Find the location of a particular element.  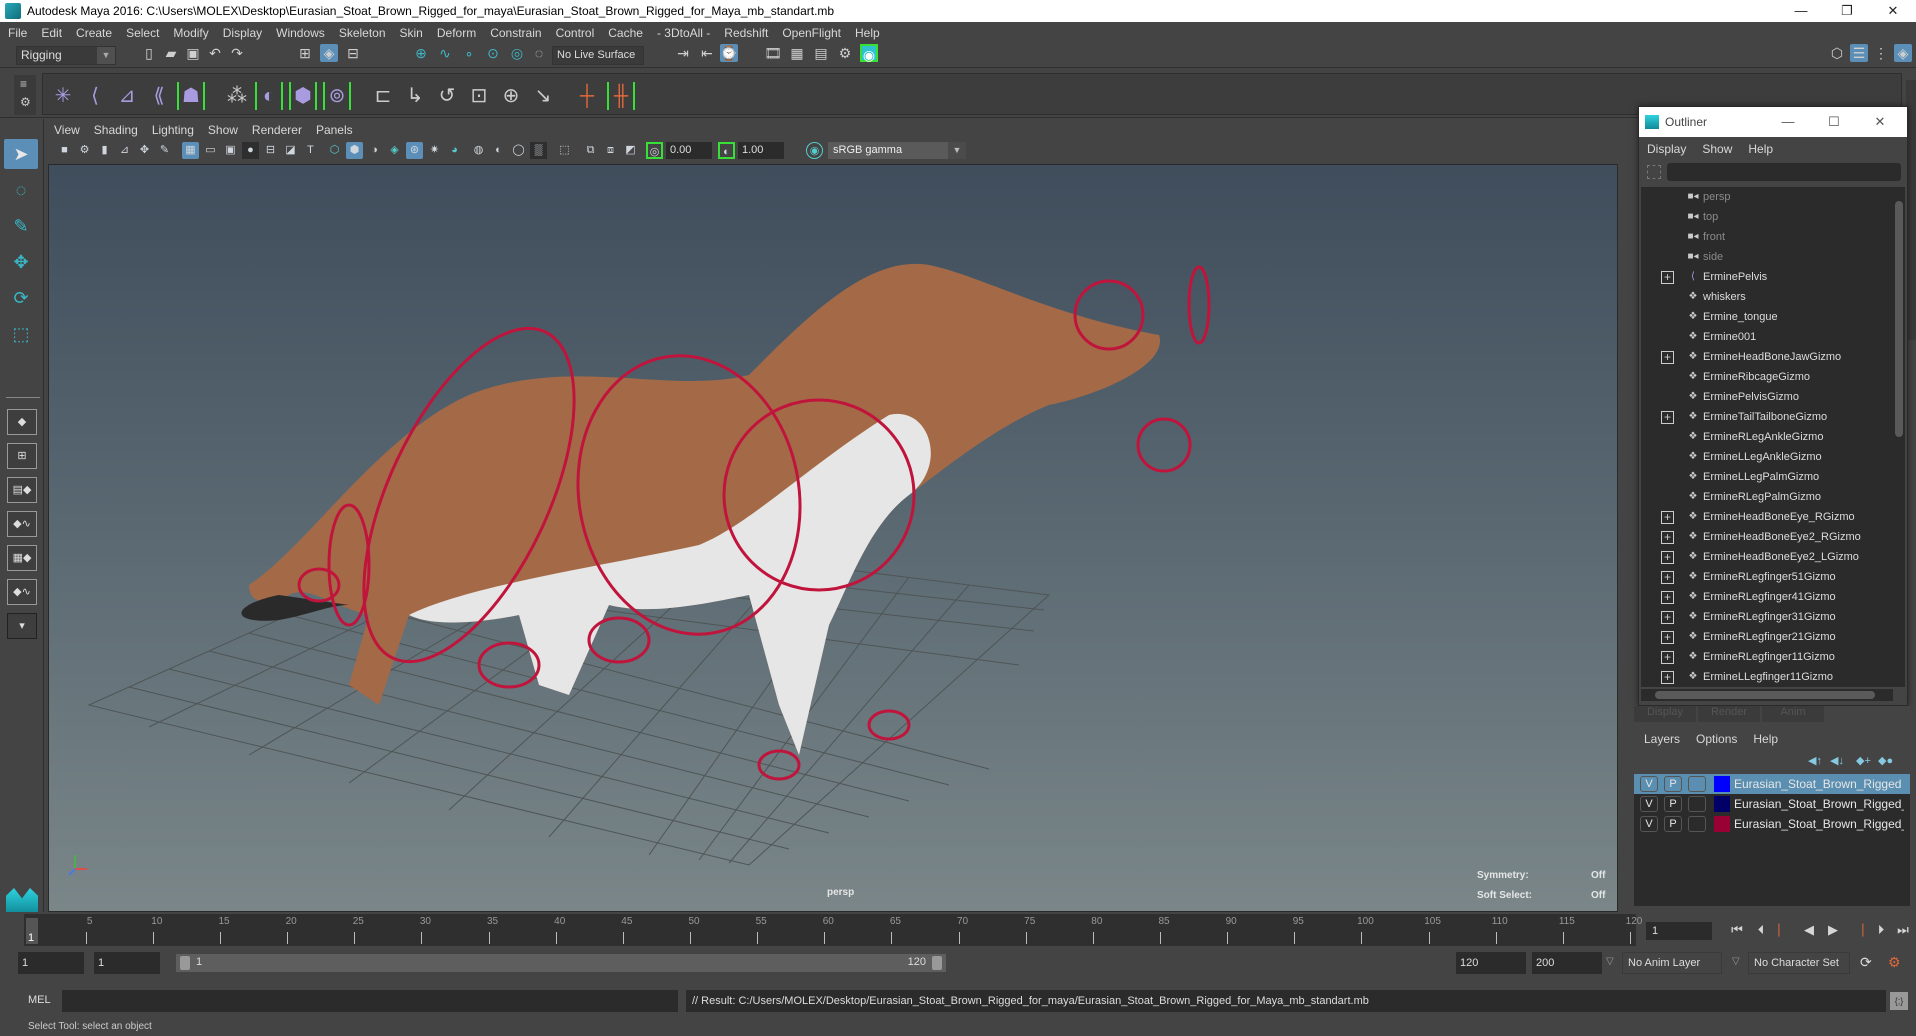

mirror-joint-icon: ⟪ is located at coordinates (159, 96).